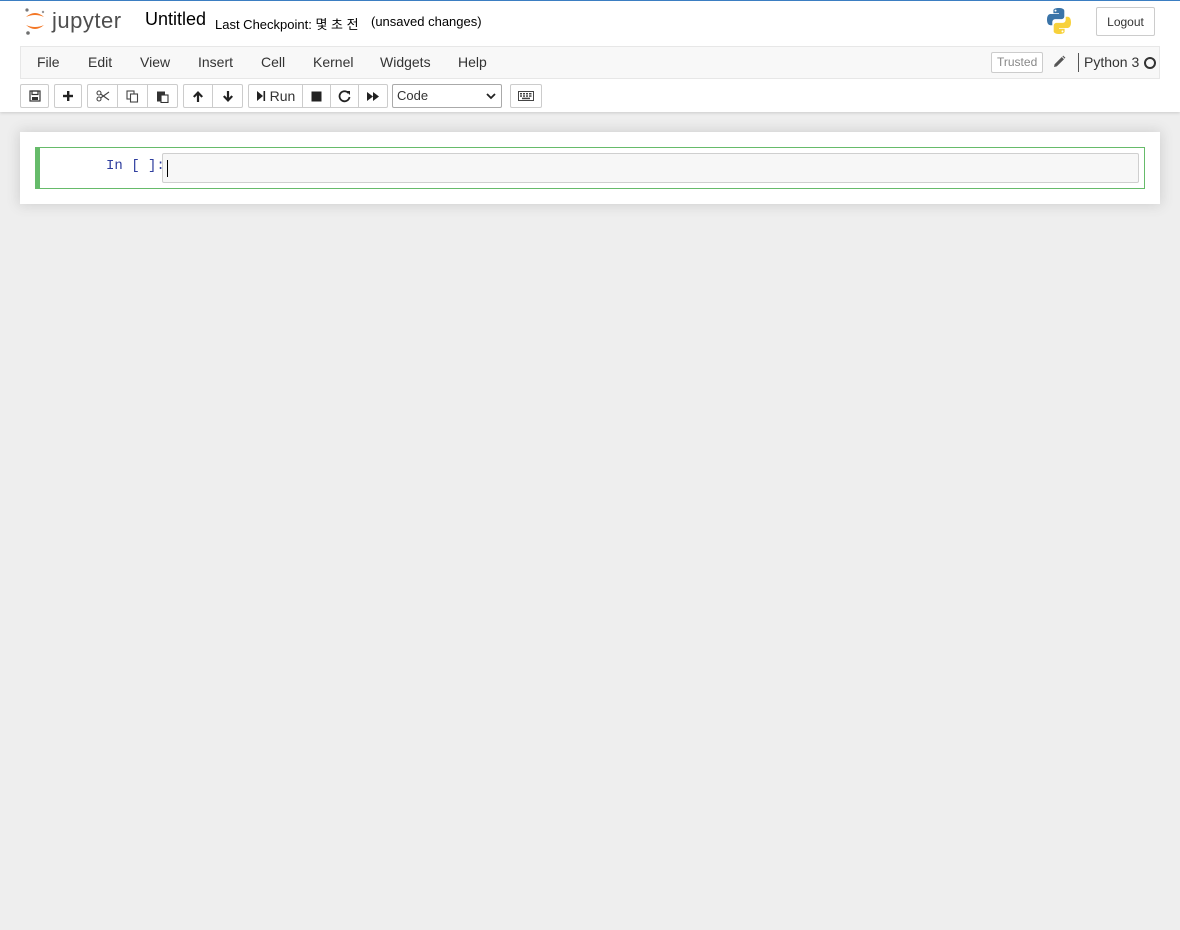  I want to click on move-up-button, so click(198, 96).